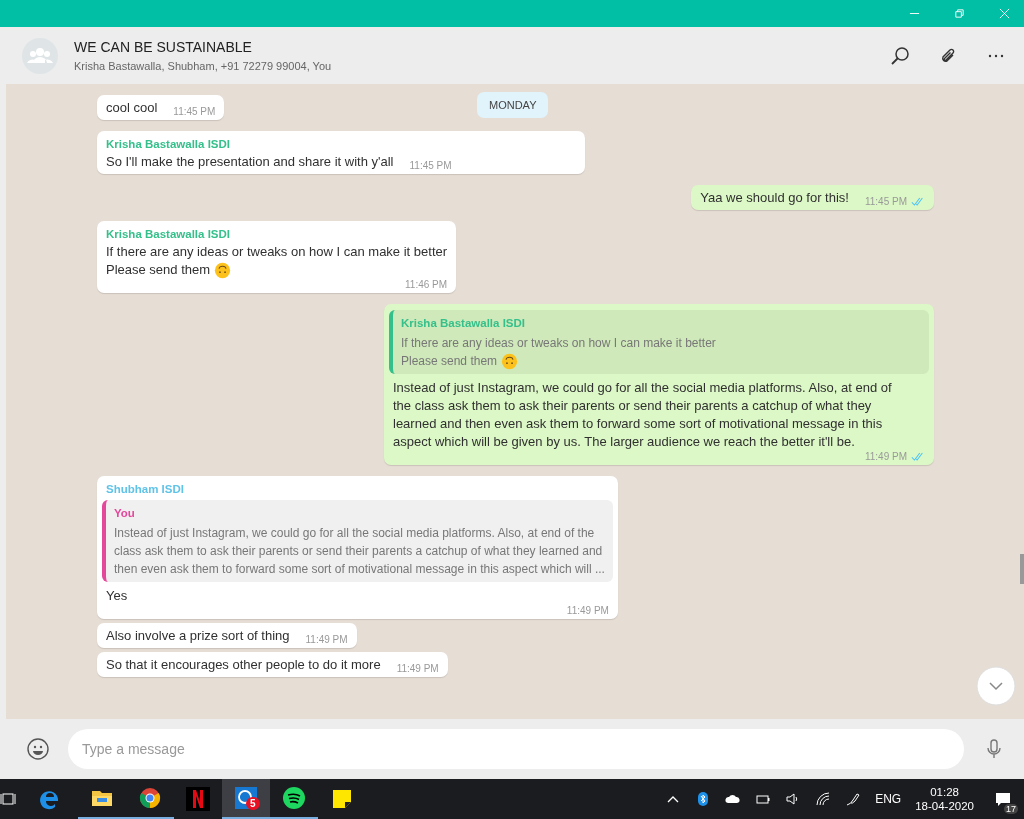  What do you see at coordinates (358, 551) in the screenshot?
I see `quote-text: class ask them to ask their parents or send their parents a catchup of what they learned and` at bounding box center [358, 551].